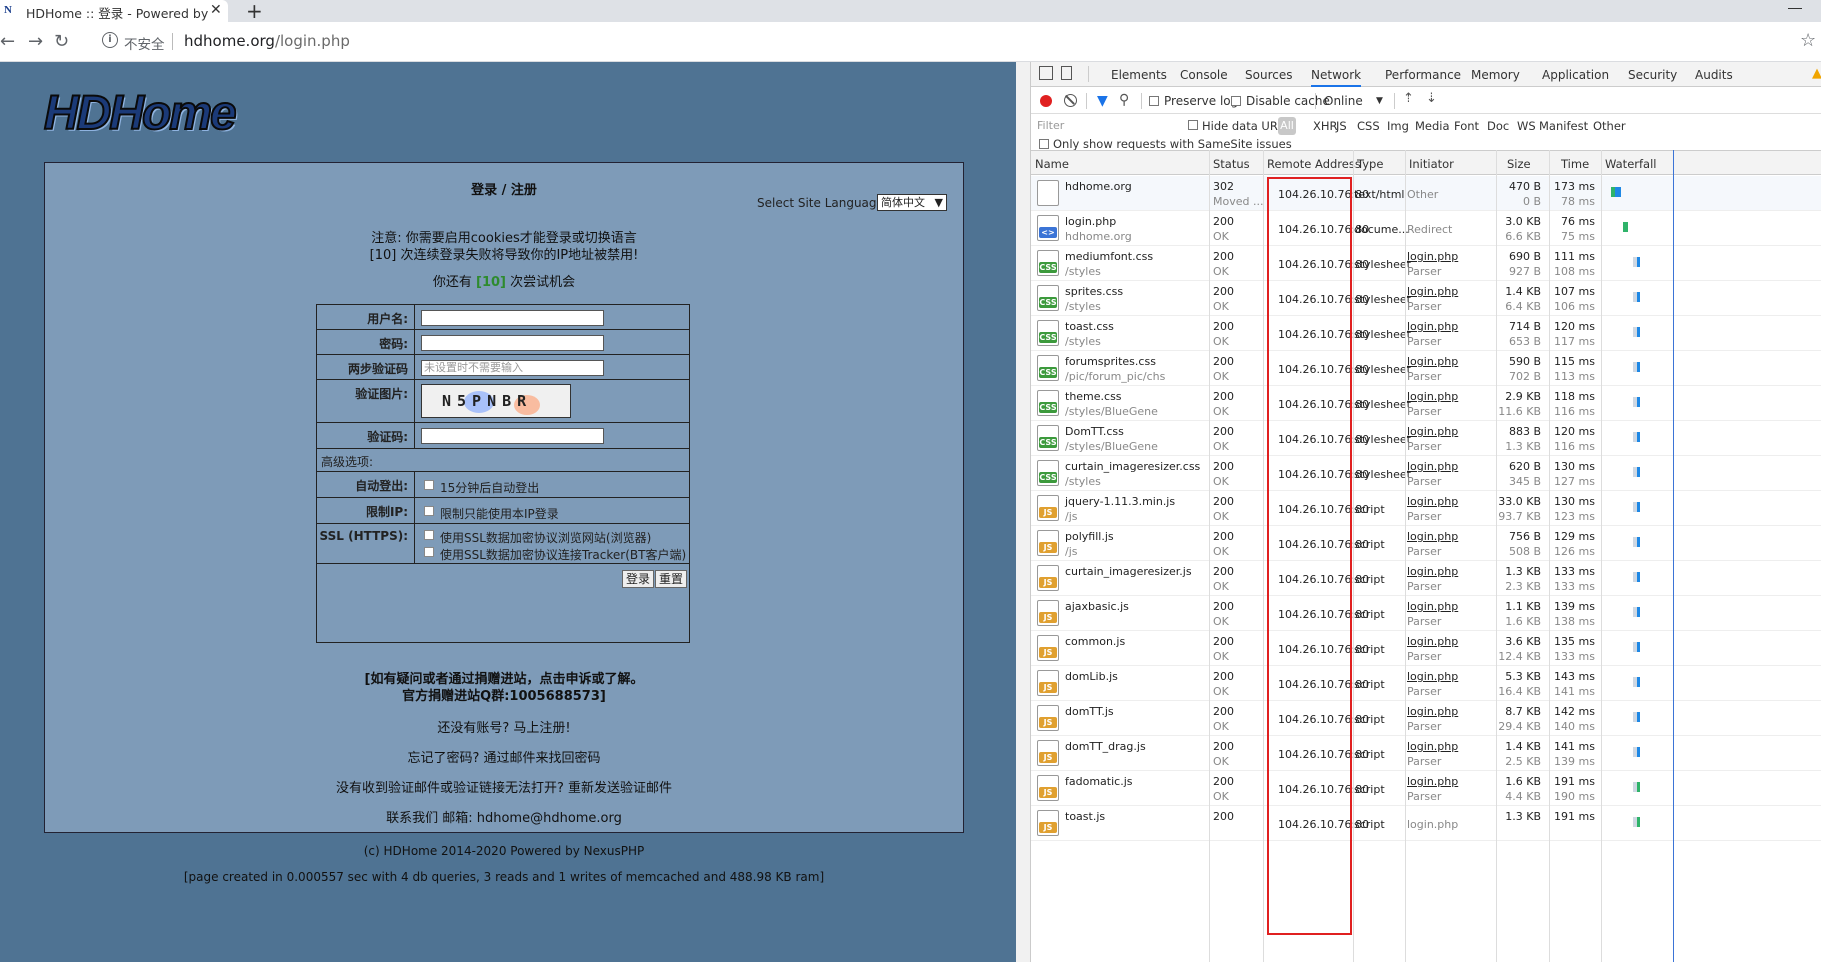 The height and width of the screenshot is (962, 1821). What do you see at coordinates (1575, 75) in the screenshot?
I see `tab-application: Application` at bounding box center [1575, 75].